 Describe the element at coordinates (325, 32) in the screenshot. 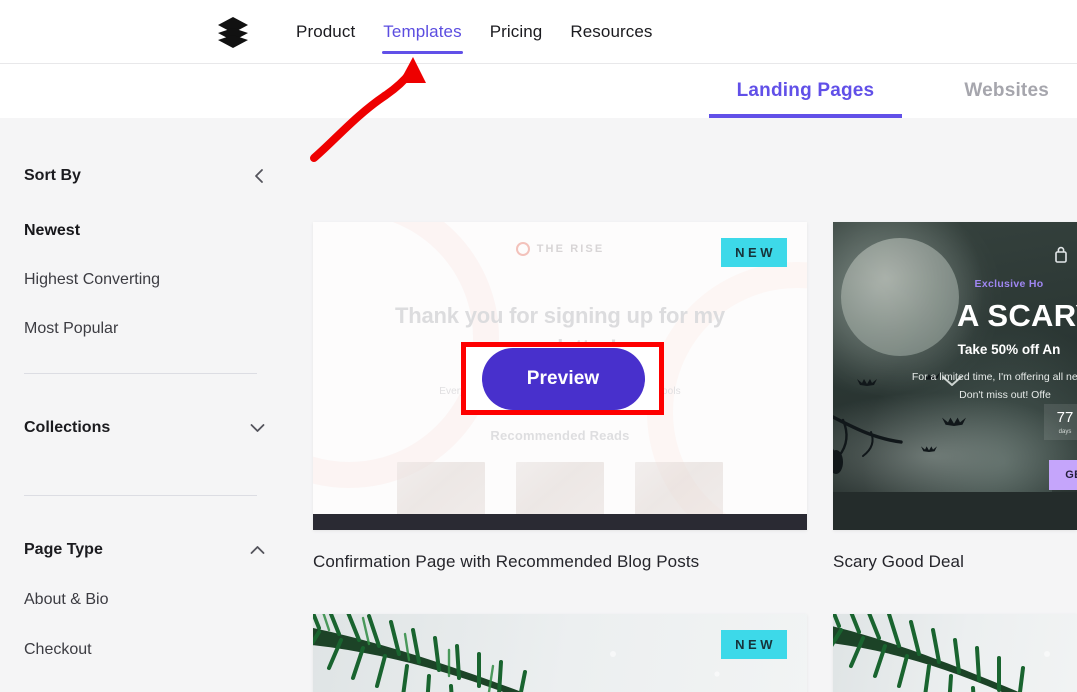

I see `nav-link-product: Product` at that location.